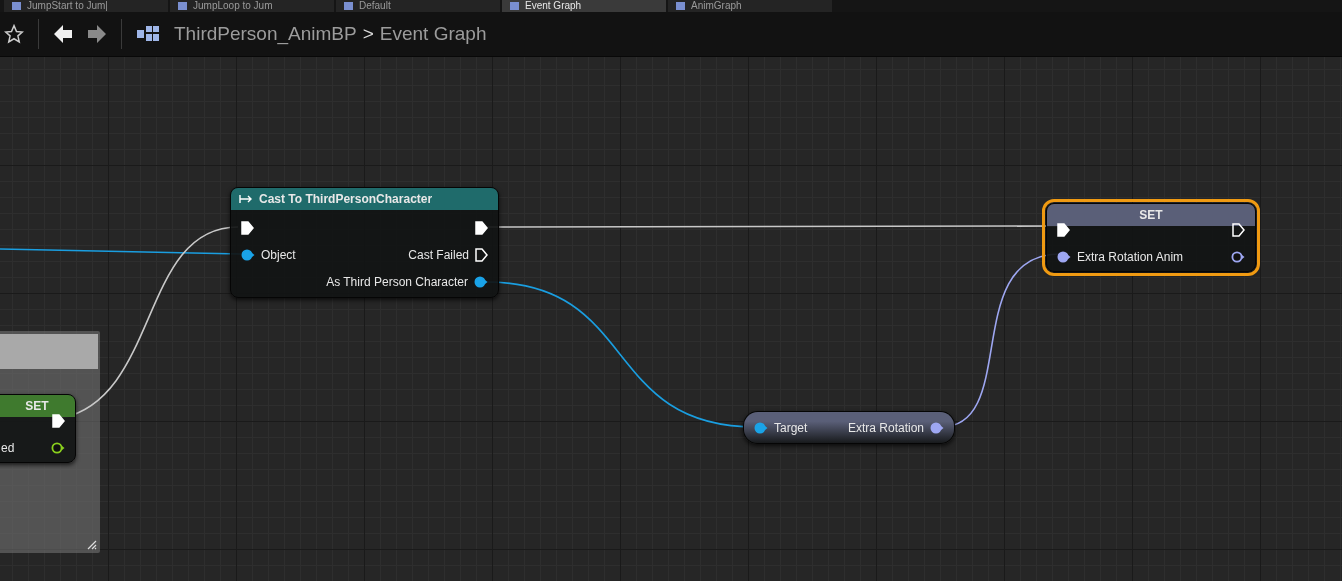 The height and width of the screenshot is (581, 1342). Describe the element at coordinates (364, 242) in the screenshot. I see `graph-node: Cast To ThirdPersonCharacter Object Cast Failed As Third Person Character` at that location.